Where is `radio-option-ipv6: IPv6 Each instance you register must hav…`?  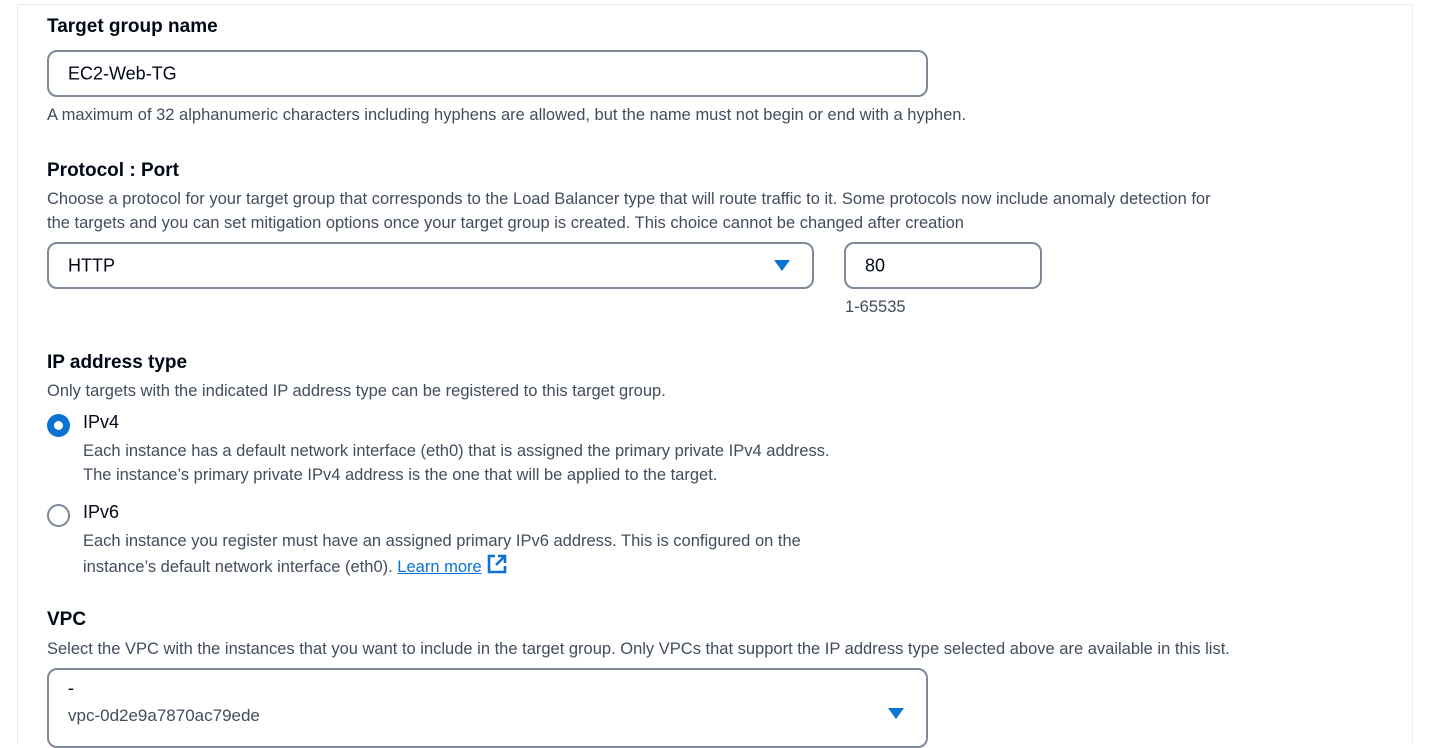
radio-option-ipv6: IPv6 Each instance you register must hav… is located at coordinates (497, 542).